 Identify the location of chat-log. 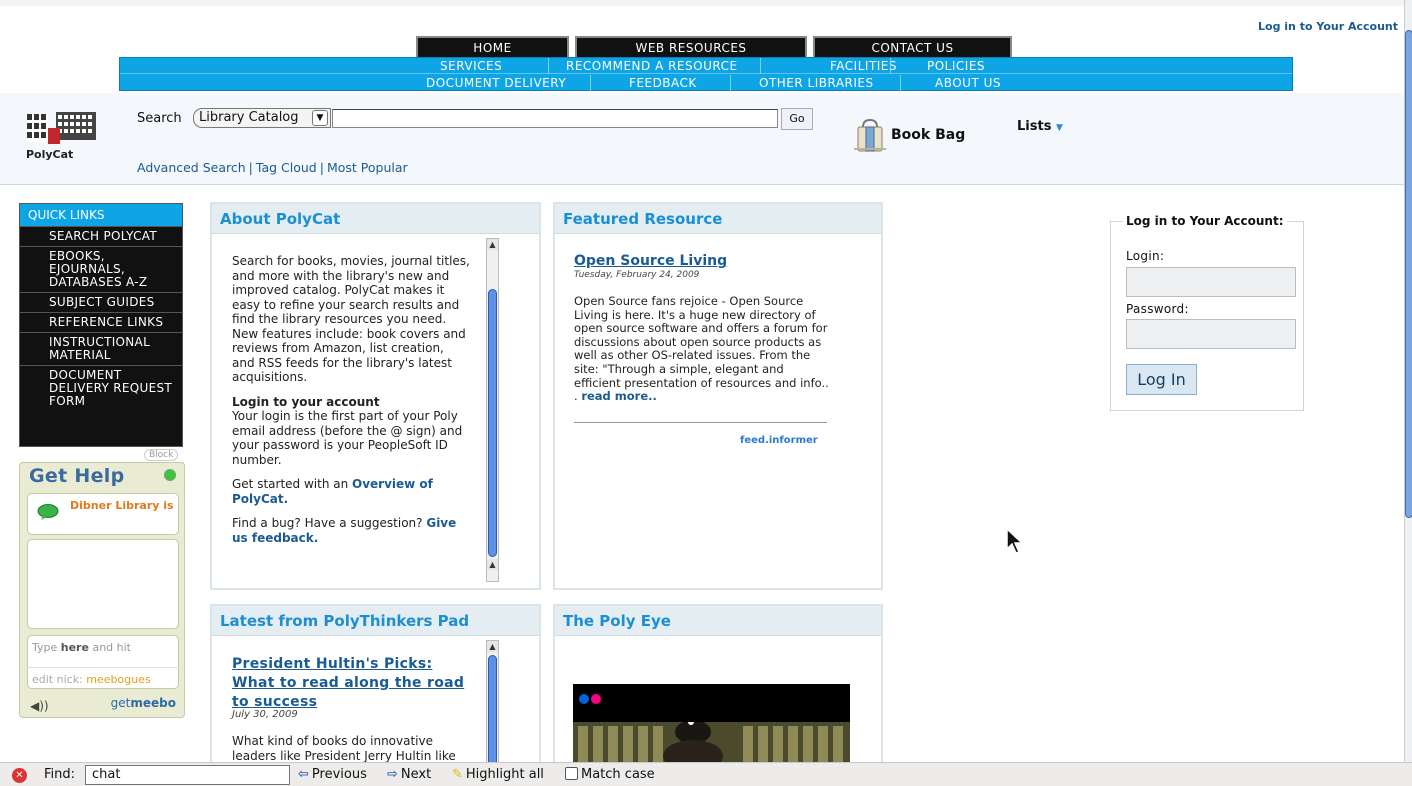
(103, 584).